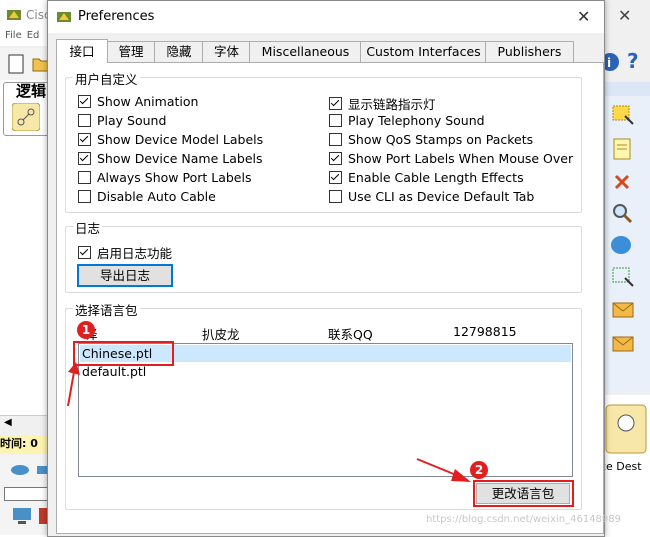  What do you see at coordinates (623, 277) in the screenshot?
I see `resize-shape-icon` at bounding box center [623, 277].